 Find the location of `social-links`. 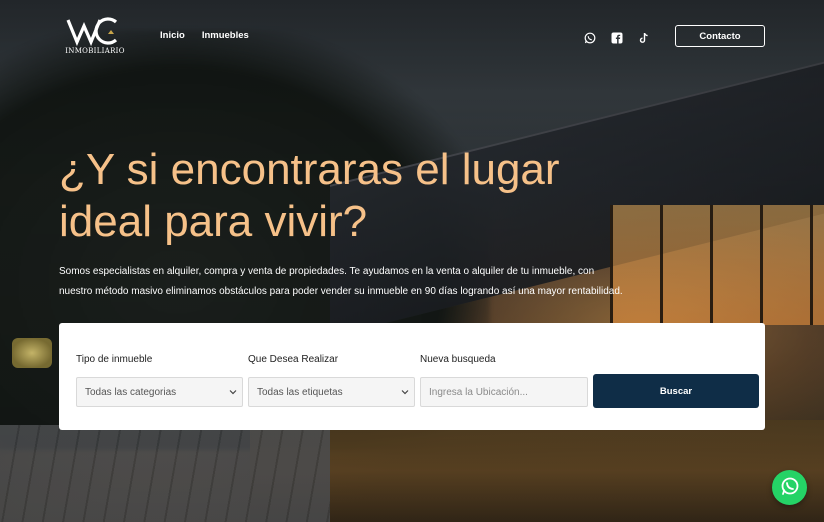

social-links is located at coordinates (617, 36).